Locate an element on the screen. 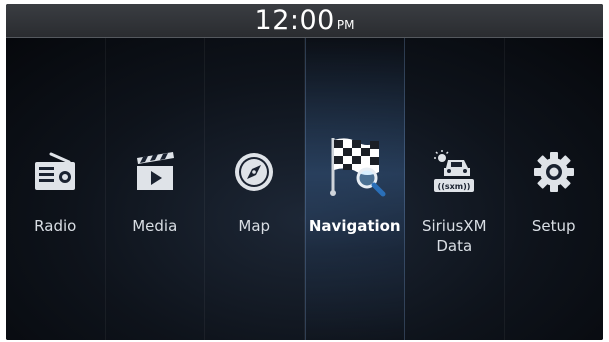 Image resolution: width=609 pixels, height=342 pixels. gear-icon is located at coordinates (553, 172).